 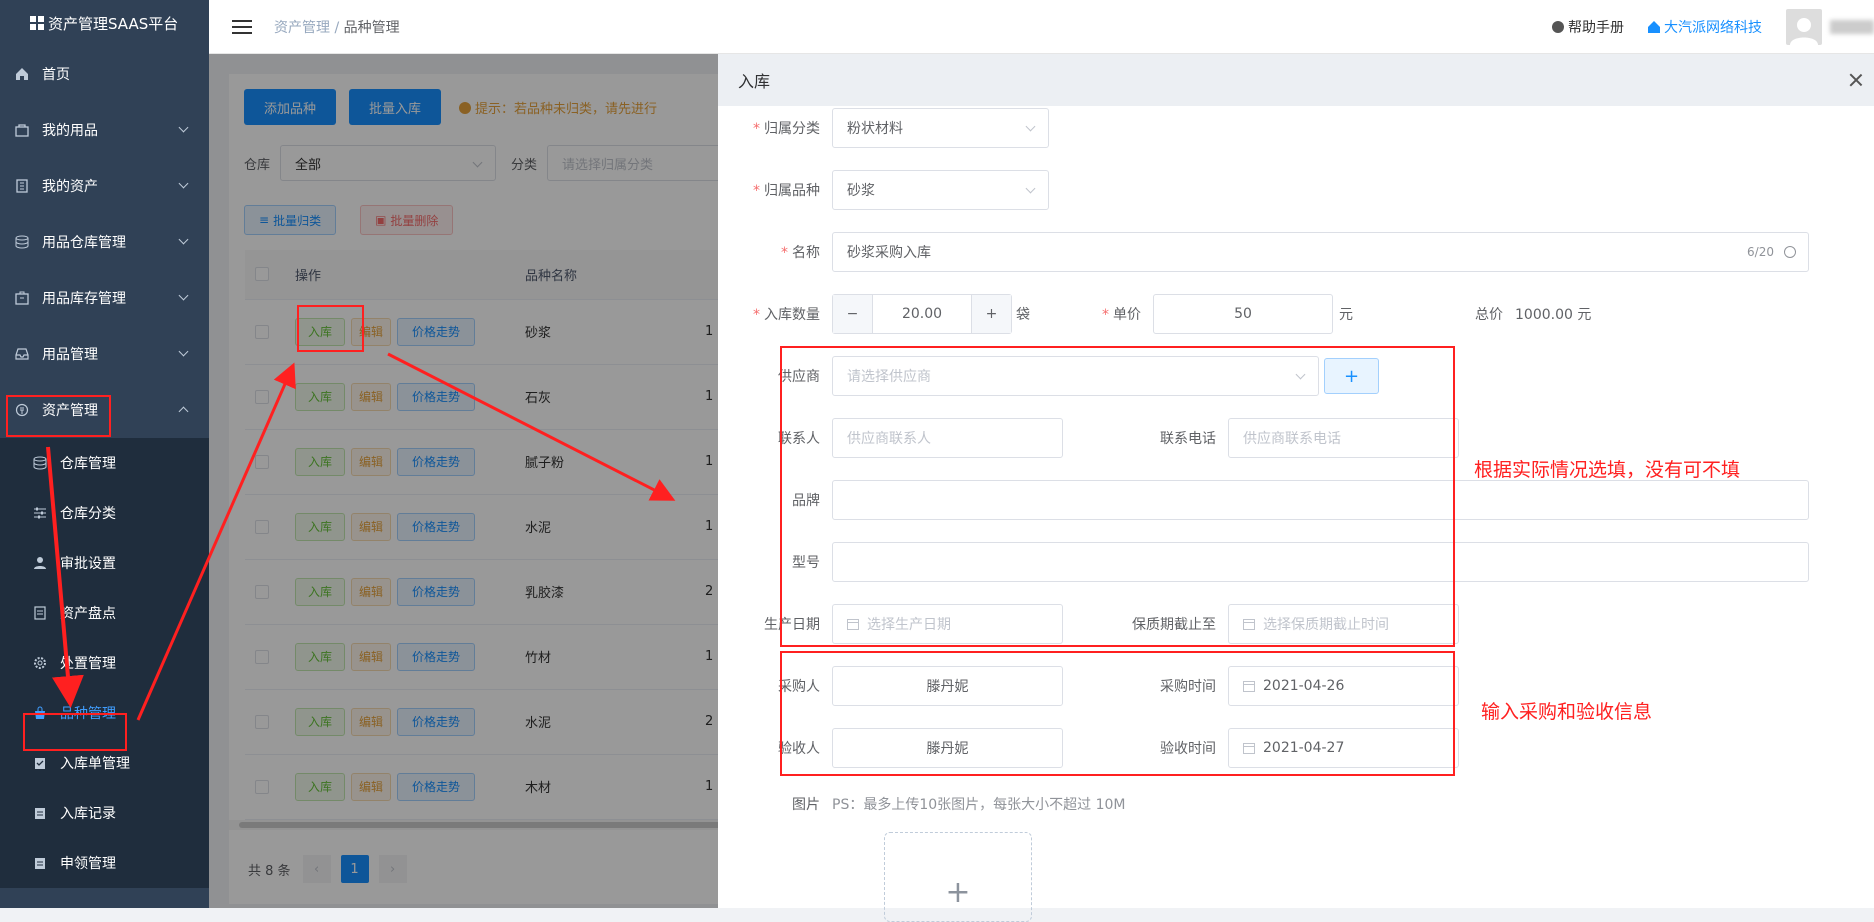 I want to click on quantity-stepper: − 20.00 +, so click(x=922, y=314).